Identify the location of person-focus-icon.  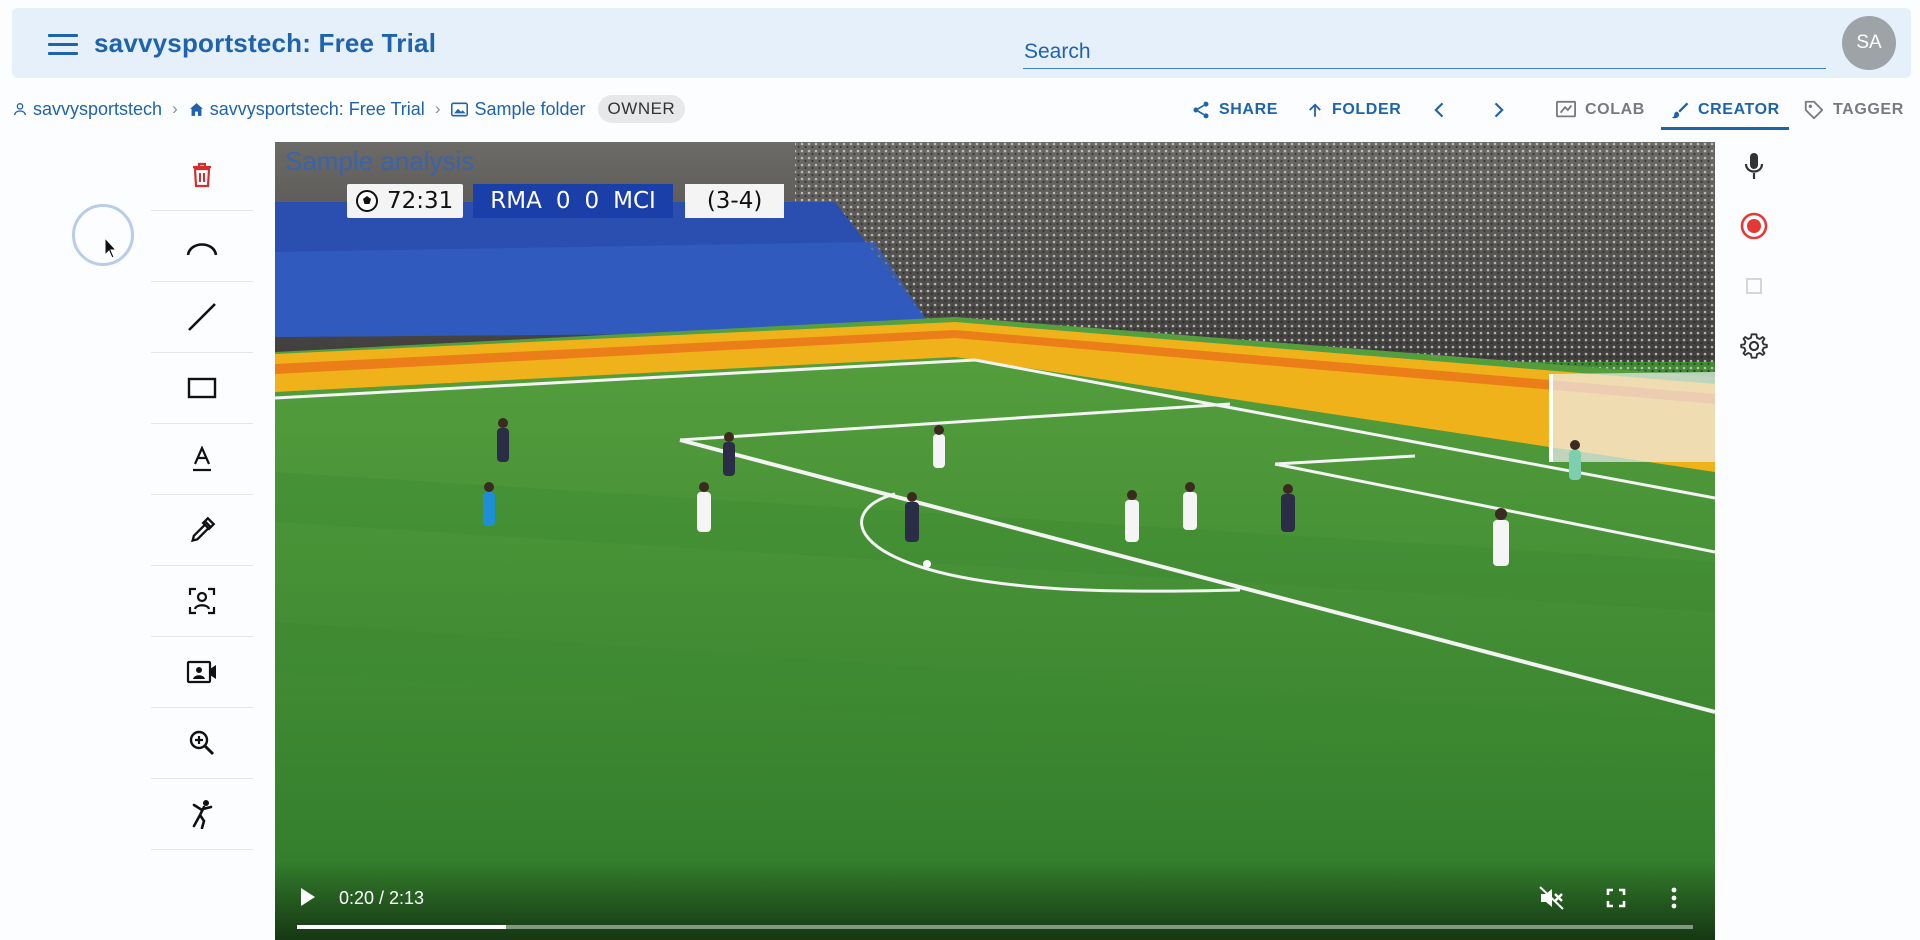
(202, 601).